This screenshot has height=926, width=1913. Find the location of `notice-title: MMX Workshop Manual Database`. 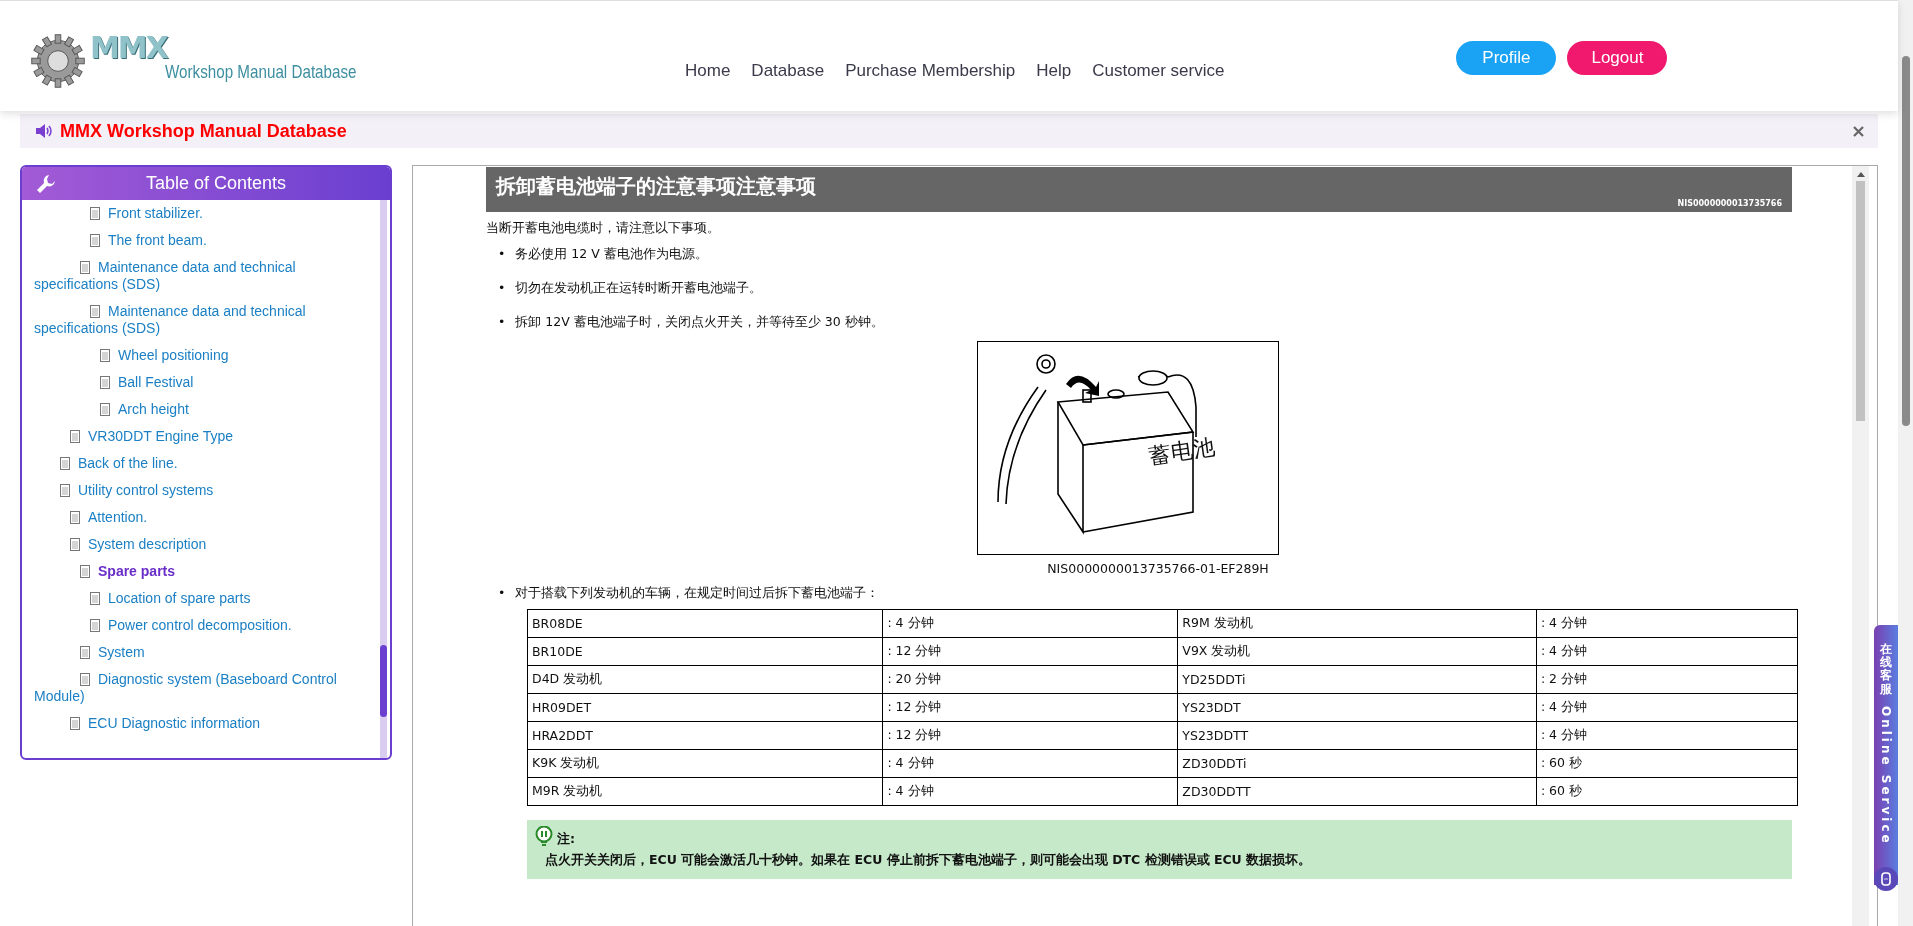

notice-title: MMX Workshop Manual Database is located at coordinates (204, 131).